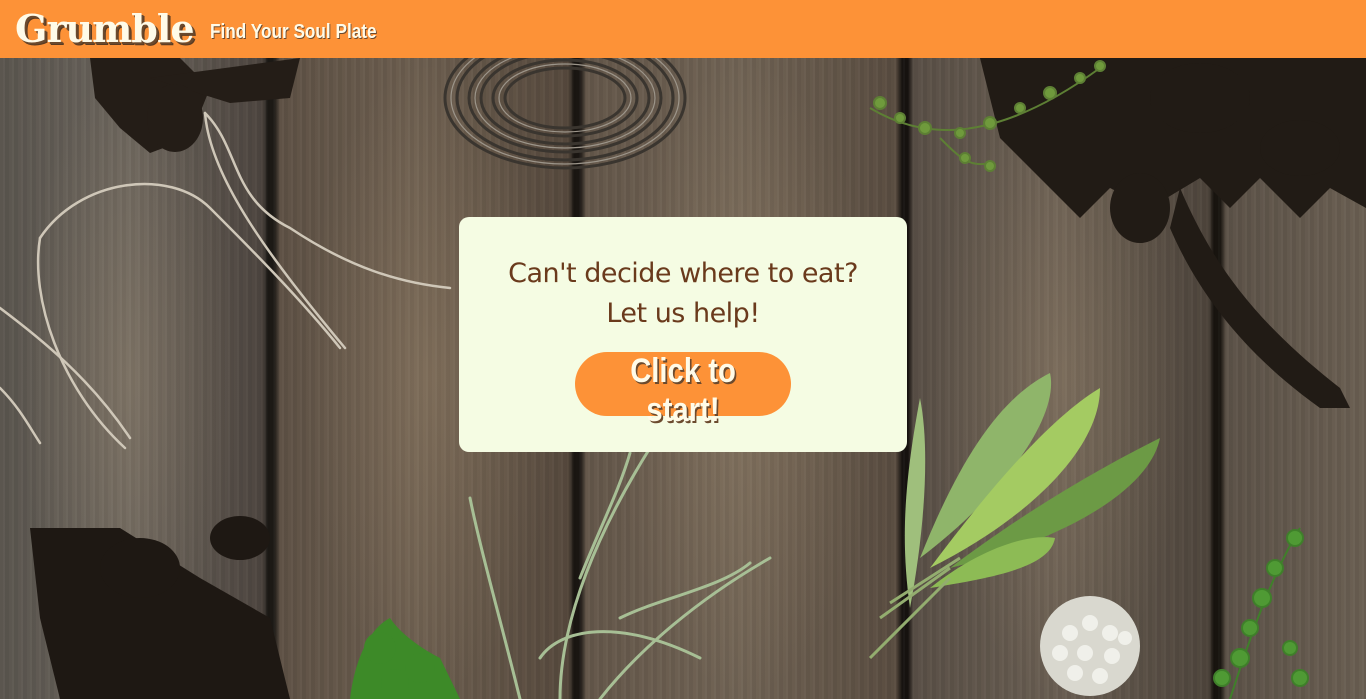 This screenshot has height=699, width=1366. Describe the element at coordinates (293, 31) in the screenshot. I see `brand-tagline: Find Your Soul Plate` at that location.